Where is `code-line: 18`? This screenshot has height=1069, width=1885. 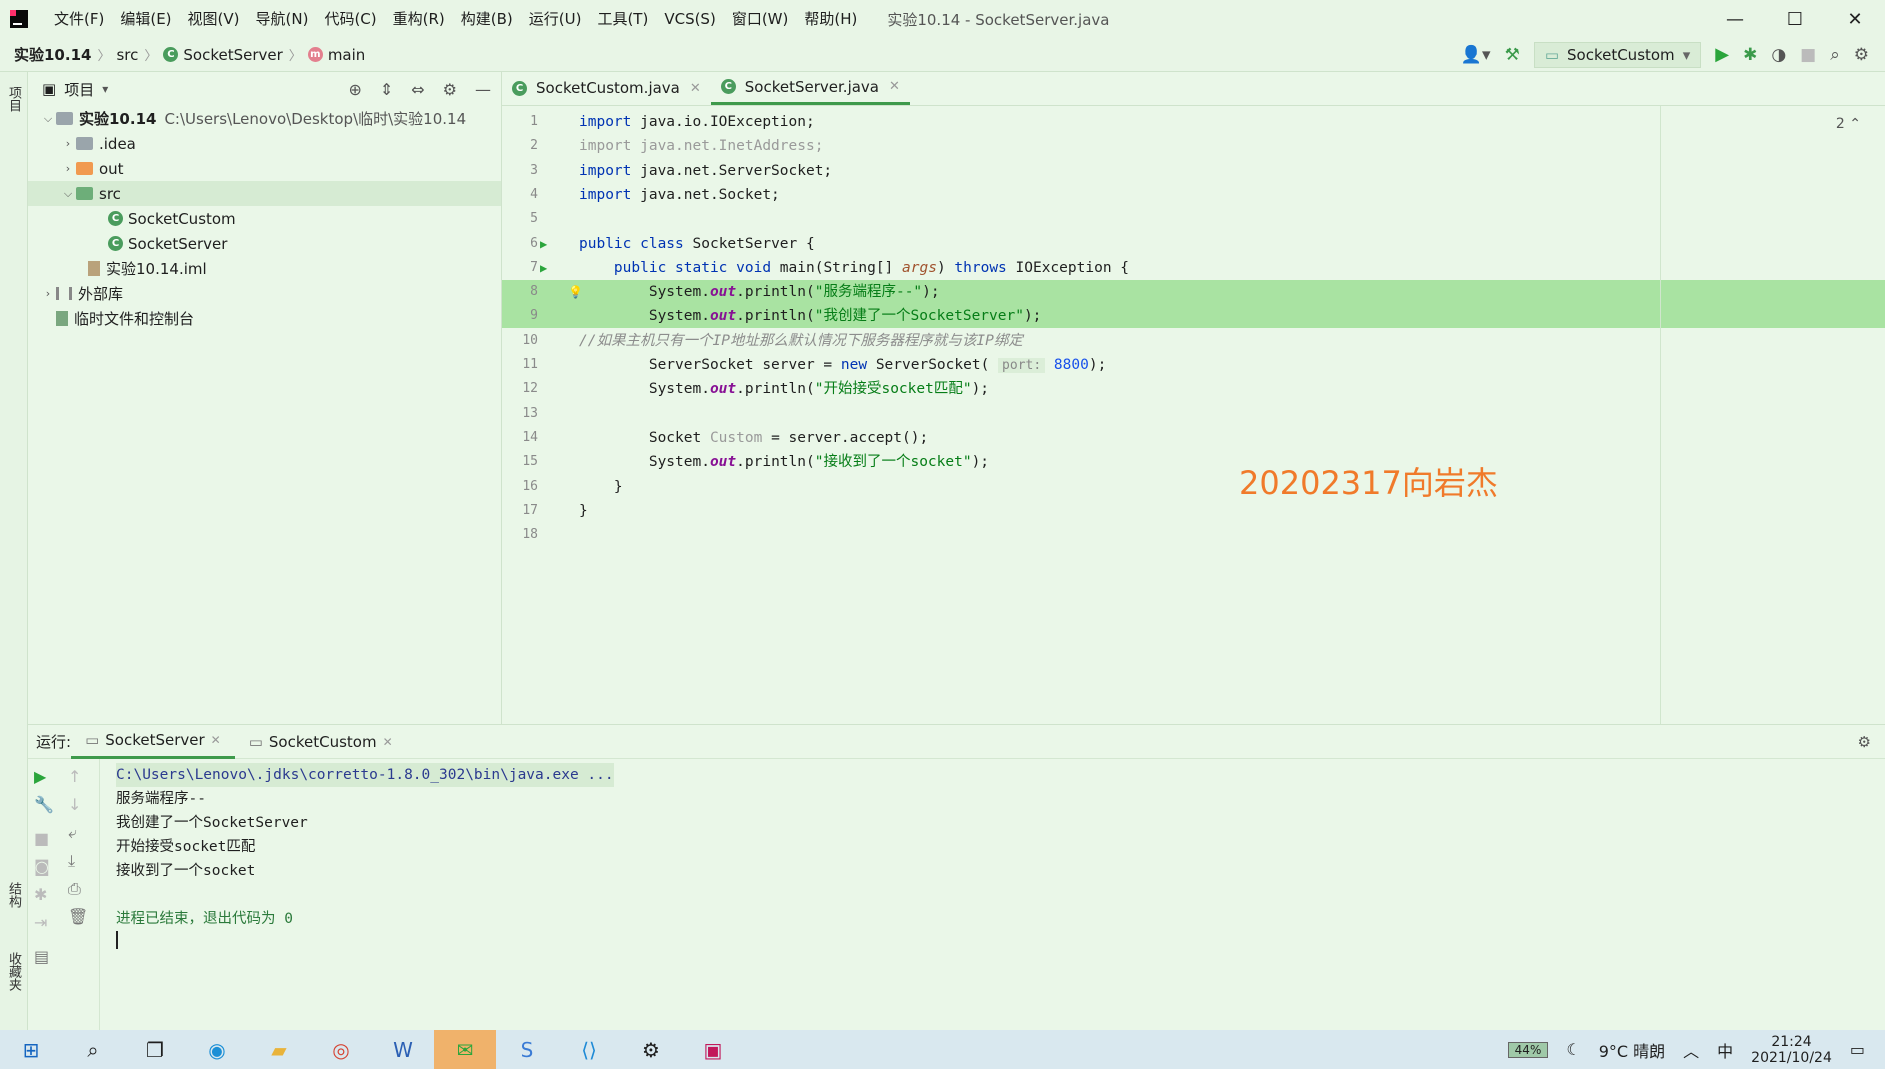
code-line: 18 is located at coordinates (1193, 535).